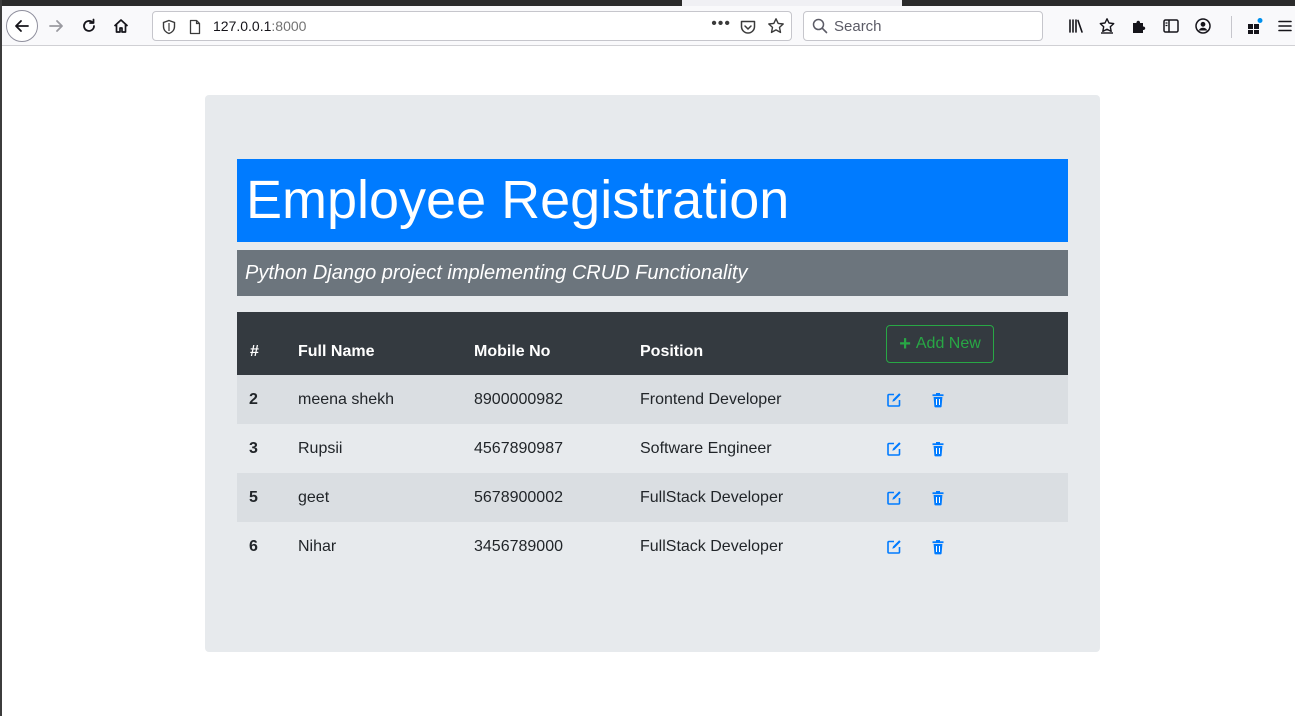  I want to click on library-button, so click(1076, 26).